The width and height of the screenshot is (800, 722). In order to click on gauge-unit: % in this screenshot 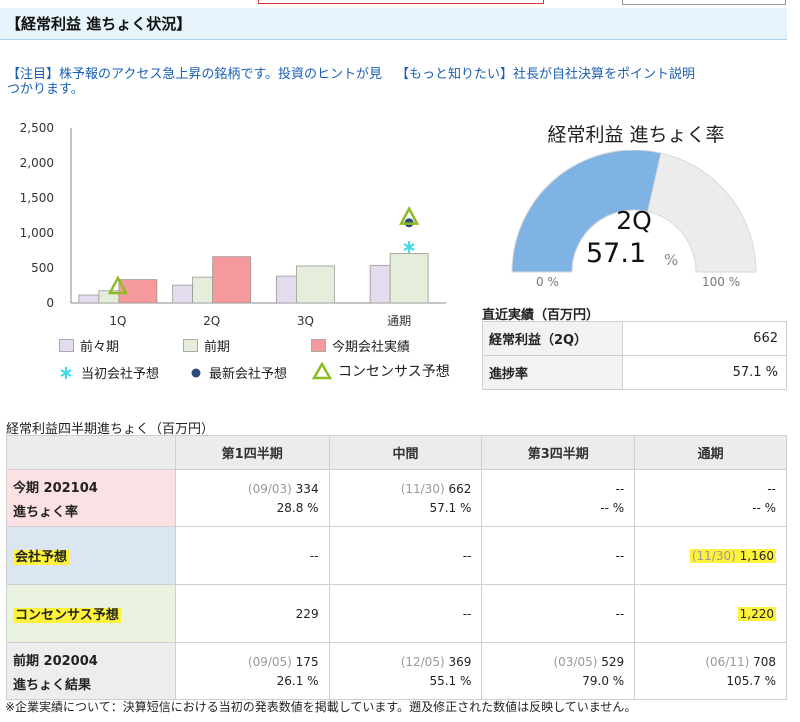, I will do `click(671, 260)`.